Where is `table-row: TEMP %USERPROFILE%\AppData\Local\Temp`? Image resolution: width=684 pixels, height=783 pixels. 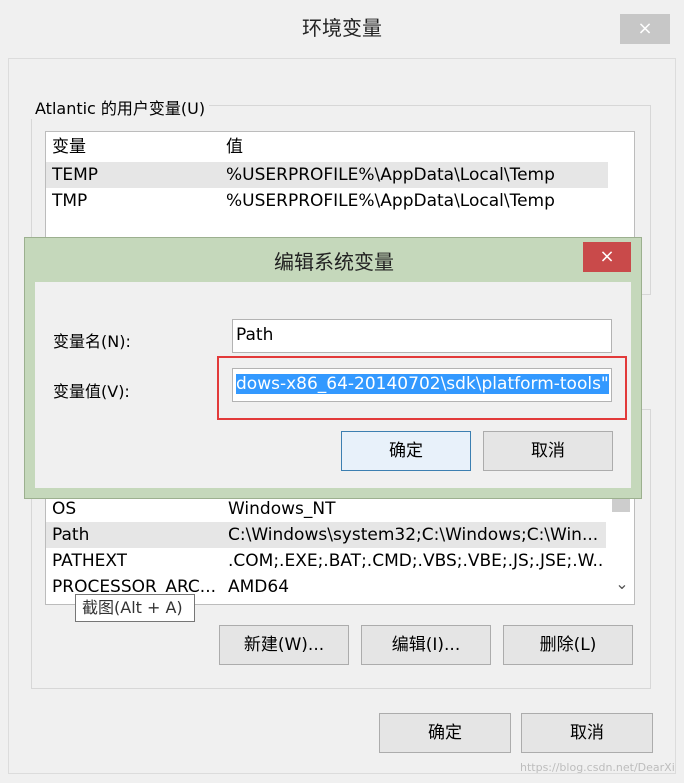 table-row: TEMP %USERPROFILE%\AppData\Local\Temp is located at coordinates (327, 175).